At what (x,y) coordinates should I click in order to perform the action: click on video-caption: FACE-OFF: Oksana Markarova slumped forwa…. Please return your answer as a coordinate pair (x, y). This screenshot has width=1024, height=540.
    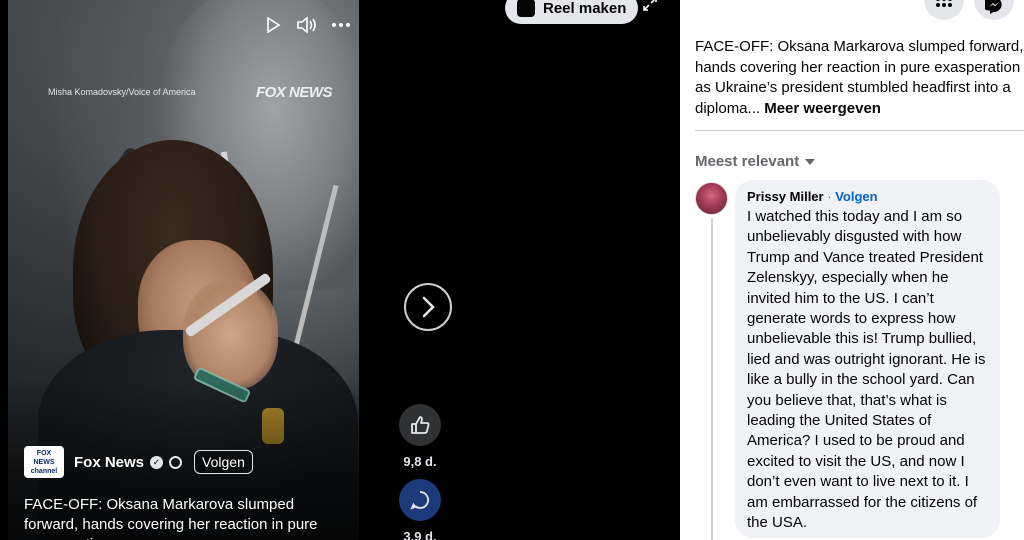
    Looking at the image, I should click on (184, 517).